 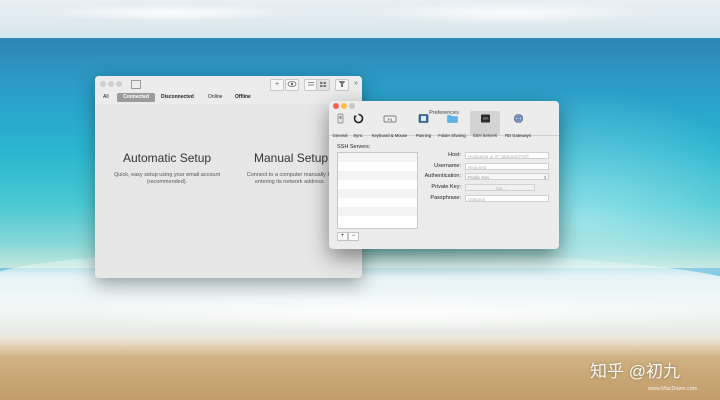 I want to click on watermark-url: www.MacDown.com, so click(x=673, y=389).